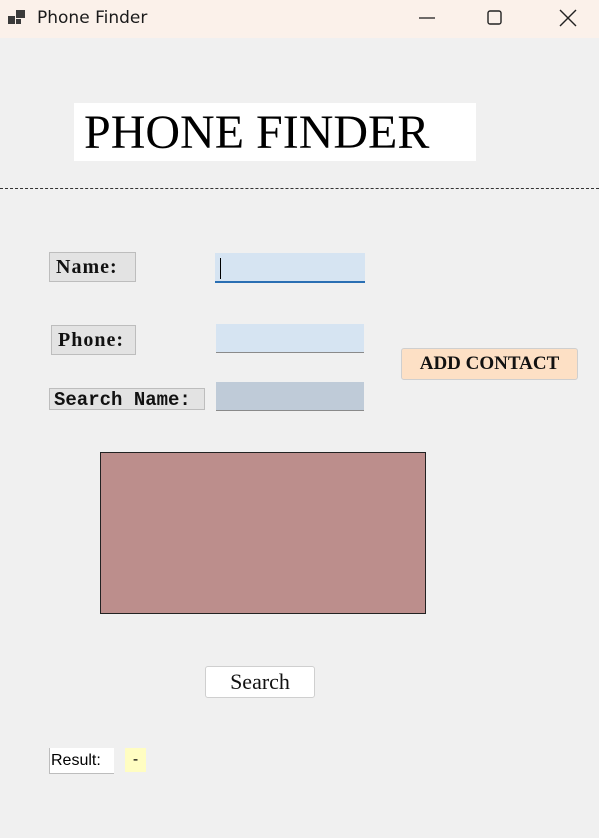 The height and width of the screenshot is (838, 599). I want to click on name-input, so click(290, 268).